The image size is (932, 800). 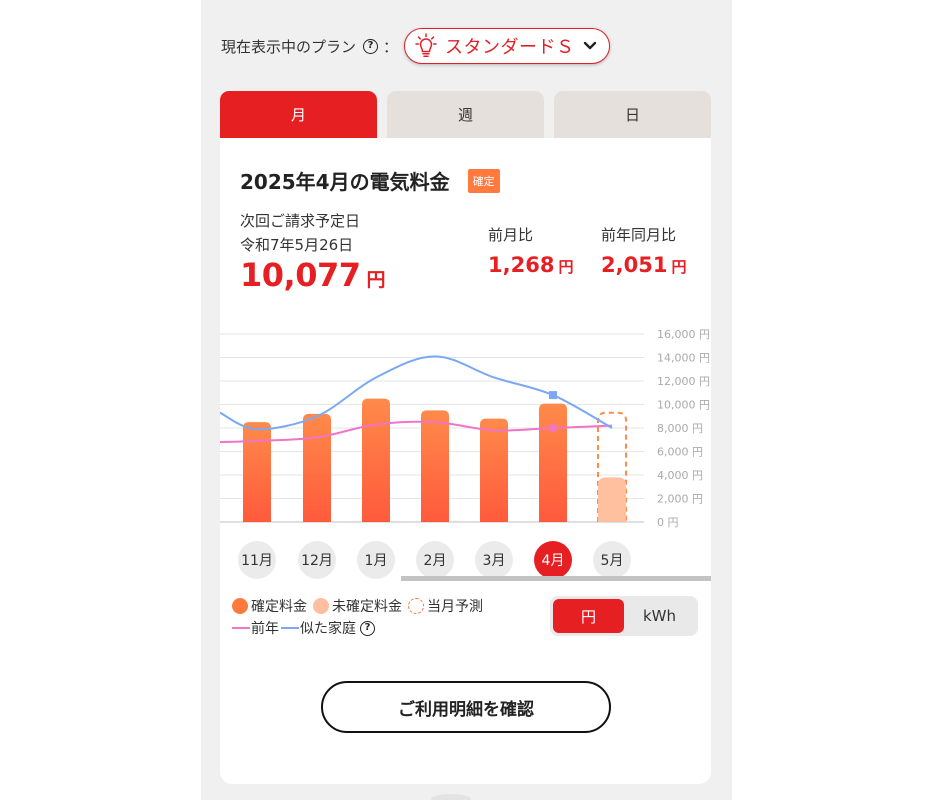 What do you see at coordinates (612, 499) in the screenshot?
I see `bar-unconfirmed` at bounding box center [612, 499].